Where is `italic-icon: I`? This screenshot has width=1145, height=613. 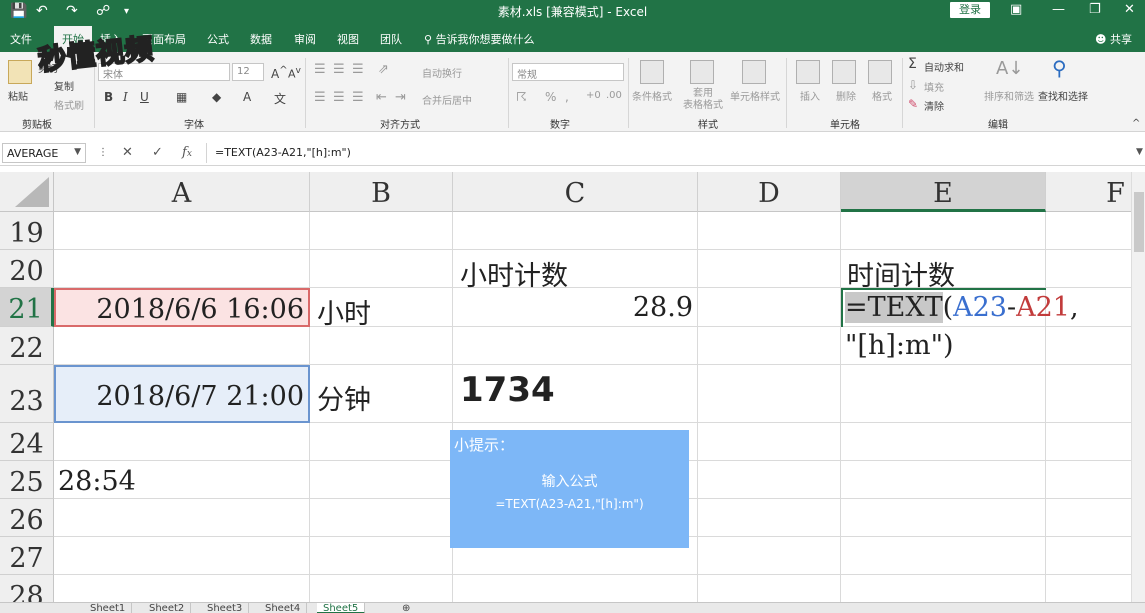
italic-icon: I is located at coordinates (125, 97).